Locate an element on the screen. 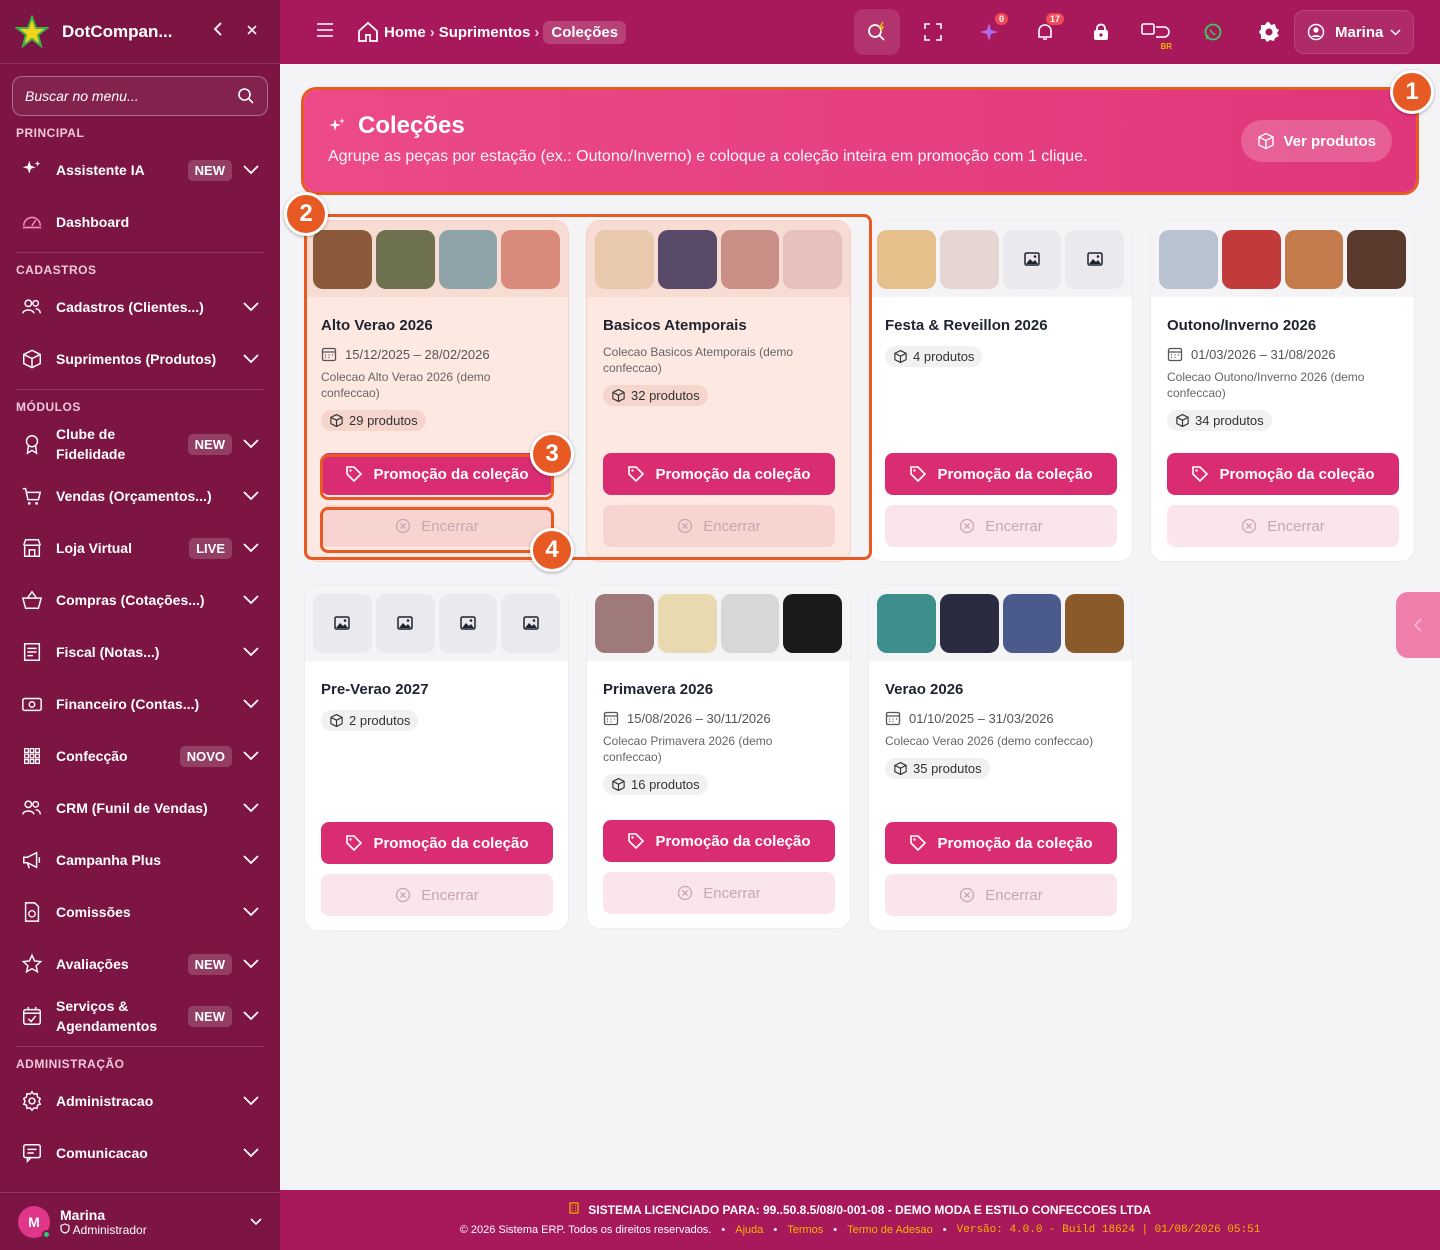 This screenshot has width=1440, height=1250. collection-title: Pre-Verao 2027 is located at coordinates (375, 689).